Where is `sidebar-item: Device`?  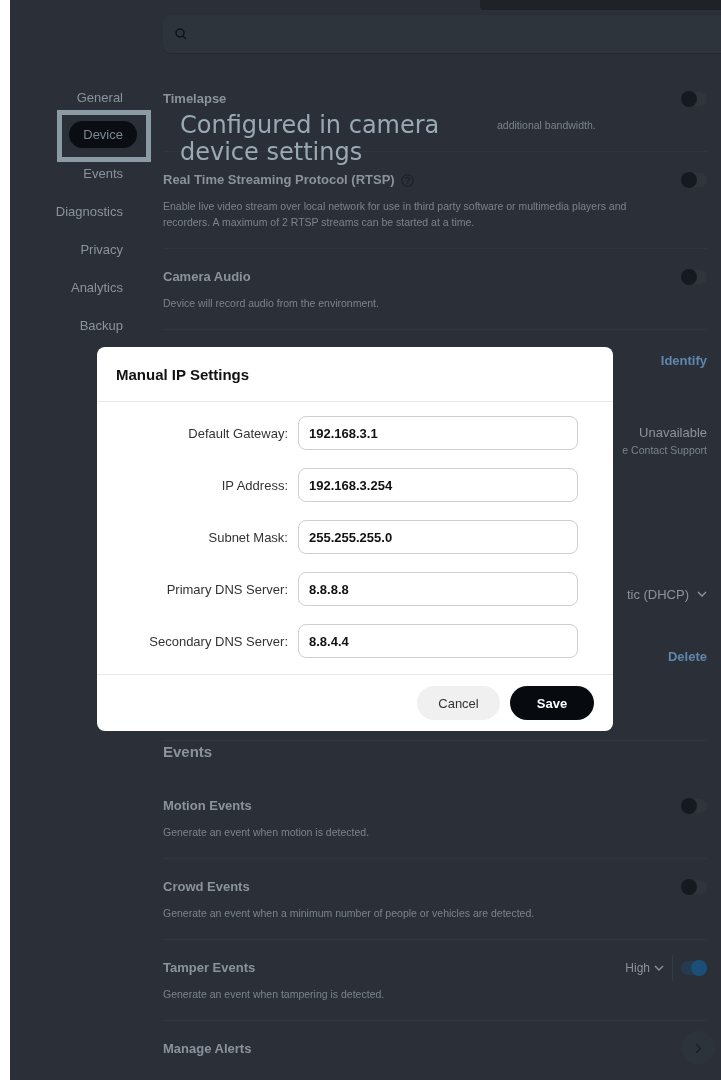
sidebar-item: Device is located at coordinates (103, 134).